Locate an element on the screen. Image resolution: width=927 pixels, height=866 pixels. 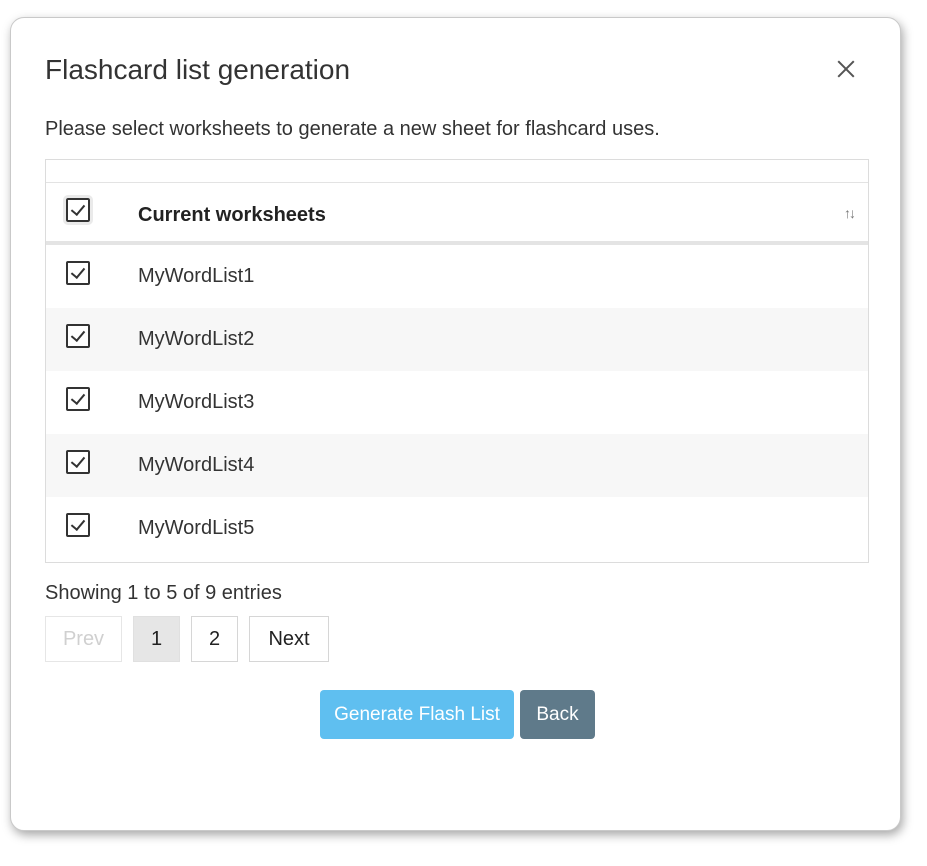
table-row: MyWordList3 is located at coordinates (457, 402).